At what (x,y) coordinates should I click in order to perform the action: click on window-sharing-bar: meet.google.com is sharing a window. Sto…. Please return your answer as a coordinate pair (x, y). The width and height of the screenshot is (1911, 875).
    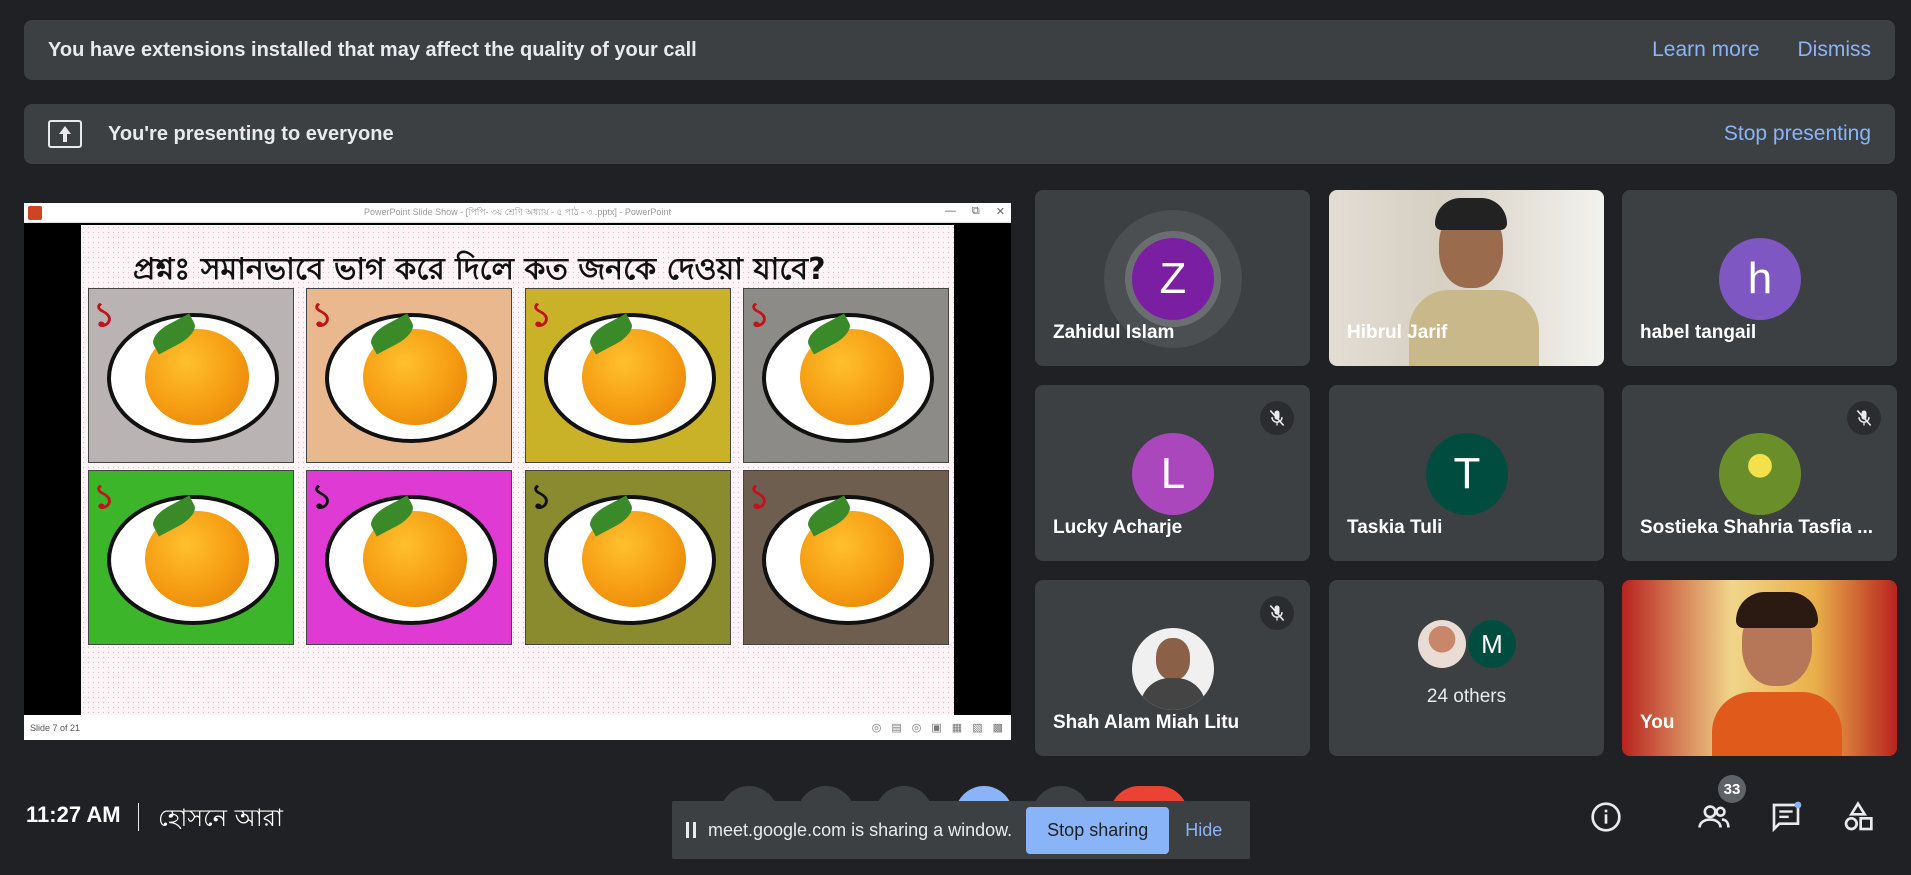
    Looking at the image, I should click on (961, 830).